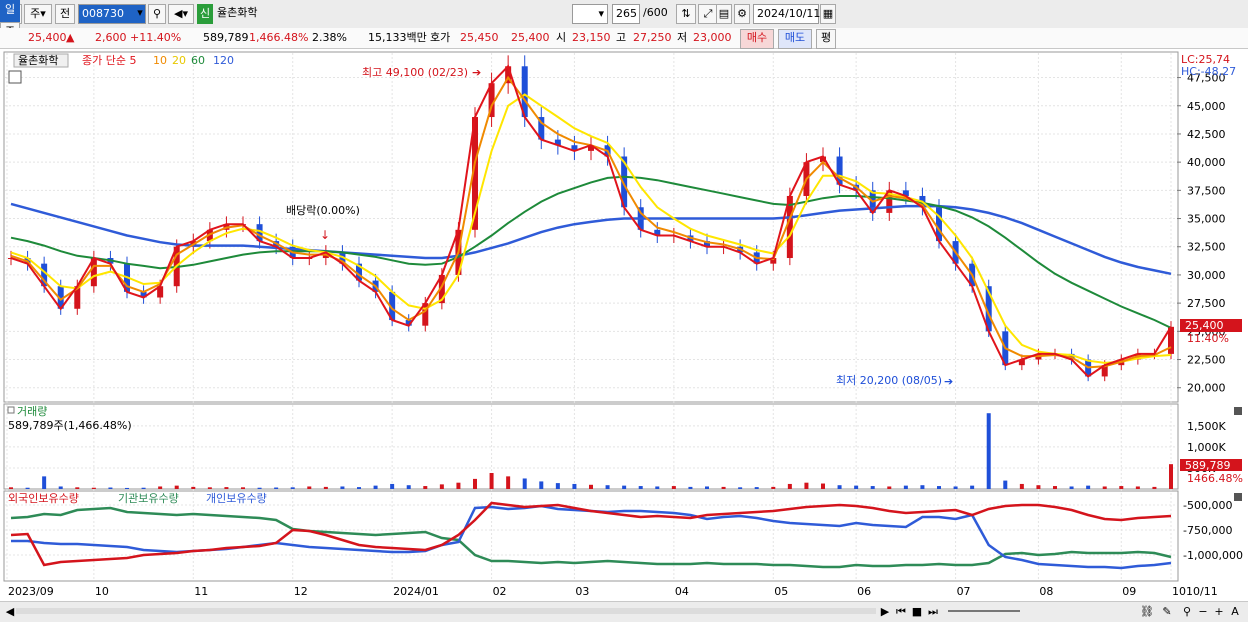 Image resolution: width=1248 pixels, height=622 pixels. What do you see at coordinates (795, 39) in the screenshot?
I see `sell-button: 매도` at bounding box center [795, 39].